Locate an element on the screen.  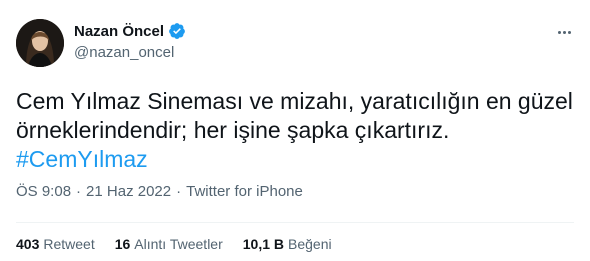
avatar is located at coordinates (40, 43).